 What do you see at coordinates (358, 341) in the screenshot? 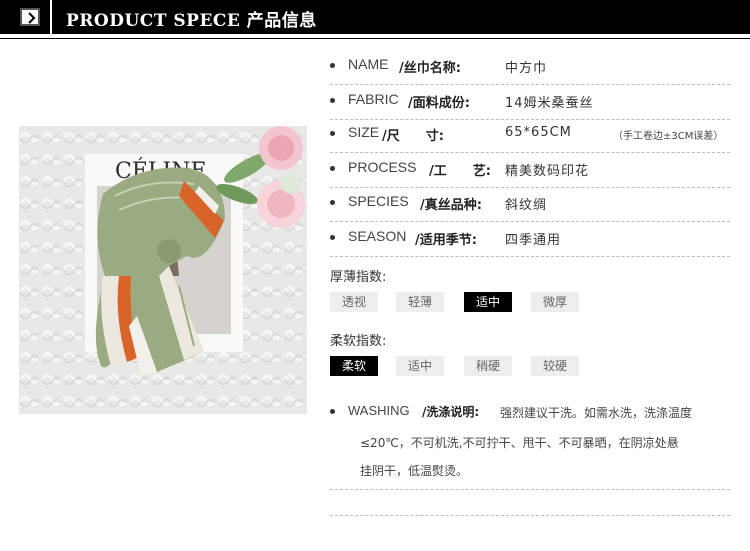
I see `softness-title: 柔软指数:` at bounding box center [358, 341].